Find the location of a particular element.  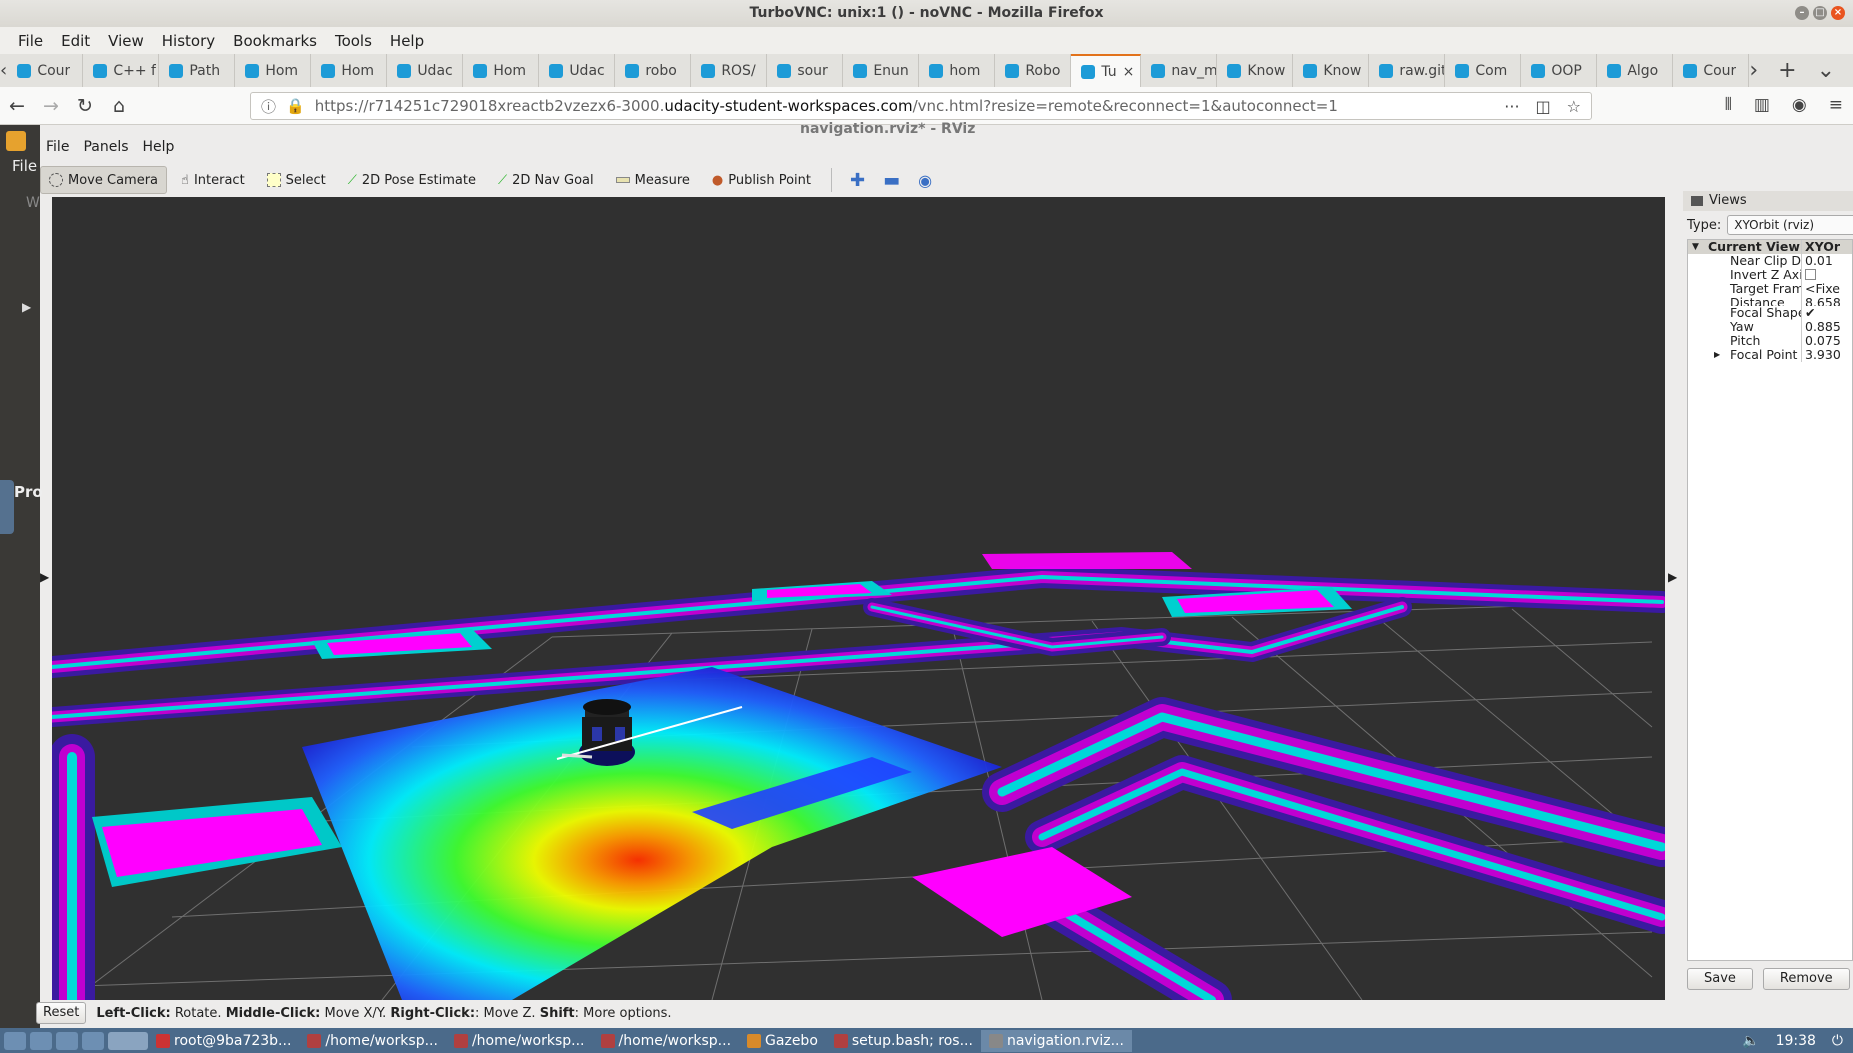

pocket-icon: ◫ is located at coordinates (1543, 106).